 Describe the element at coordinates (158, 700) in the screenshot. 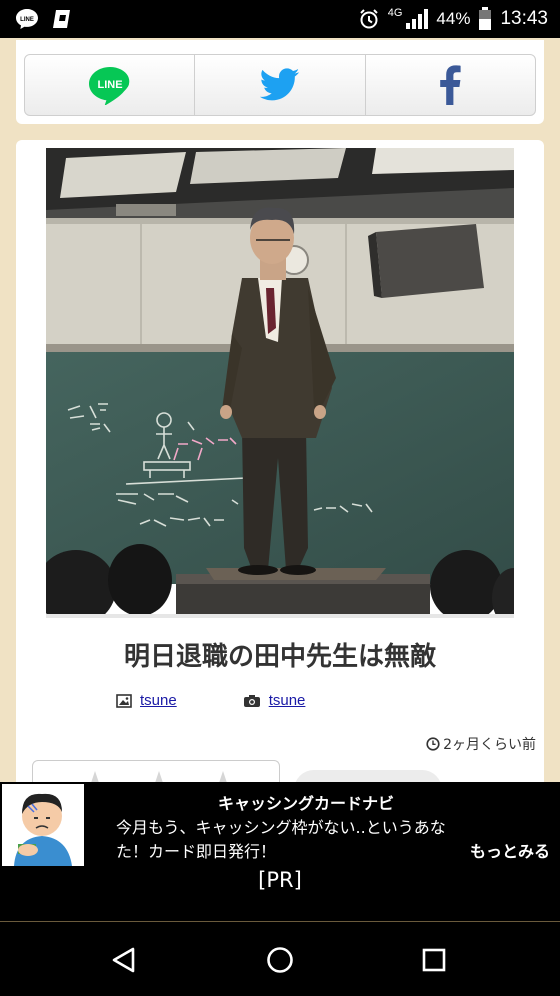

I see `image-credit-link: tsune` at that location.